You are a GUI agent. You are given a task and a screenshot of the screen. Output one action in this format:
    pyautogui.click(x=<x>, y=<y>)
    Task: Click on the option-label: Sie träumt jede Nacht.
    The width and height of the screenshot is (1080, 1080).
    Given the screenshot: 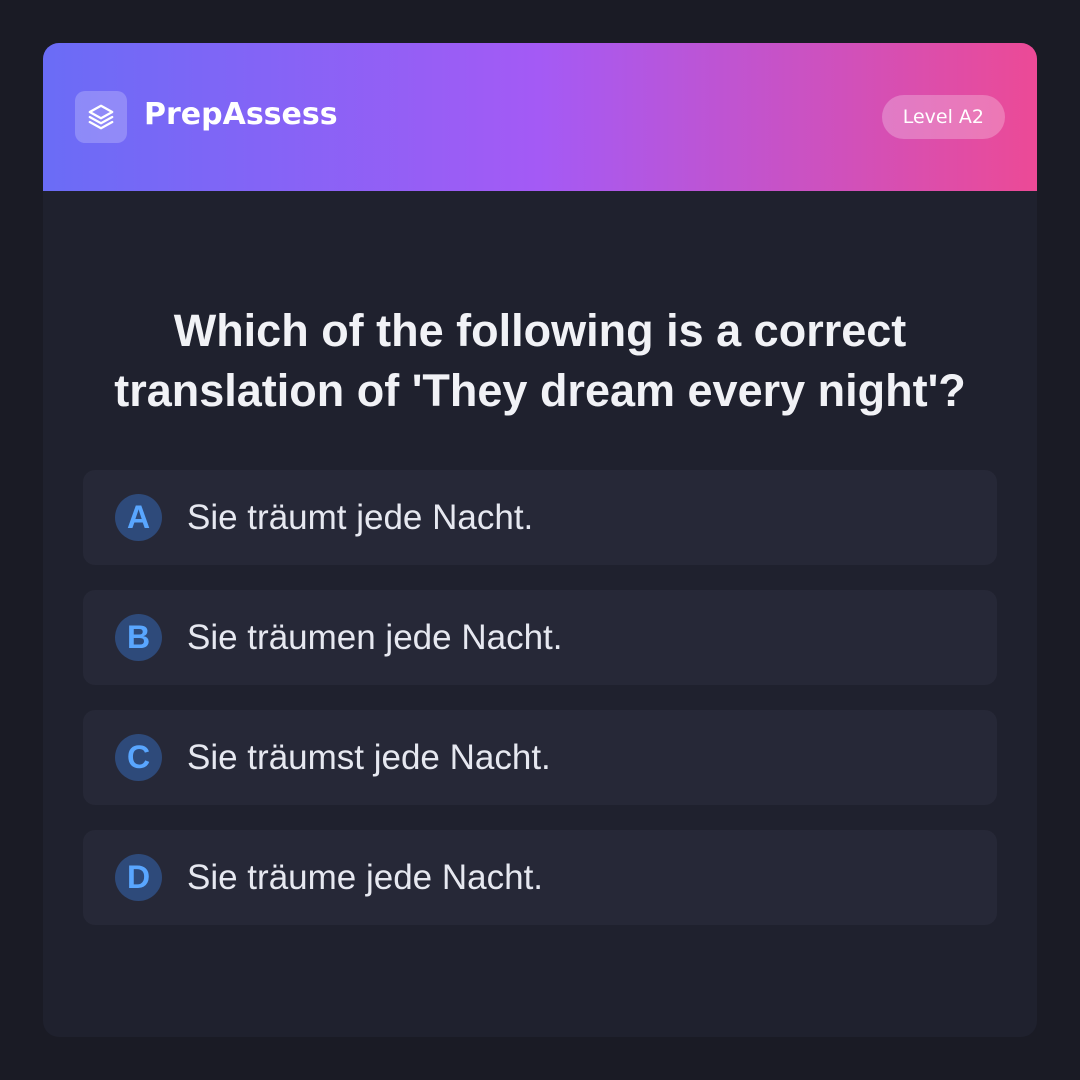 What is the action you would take?
    pyautogui.click(x=360, y=517)
    